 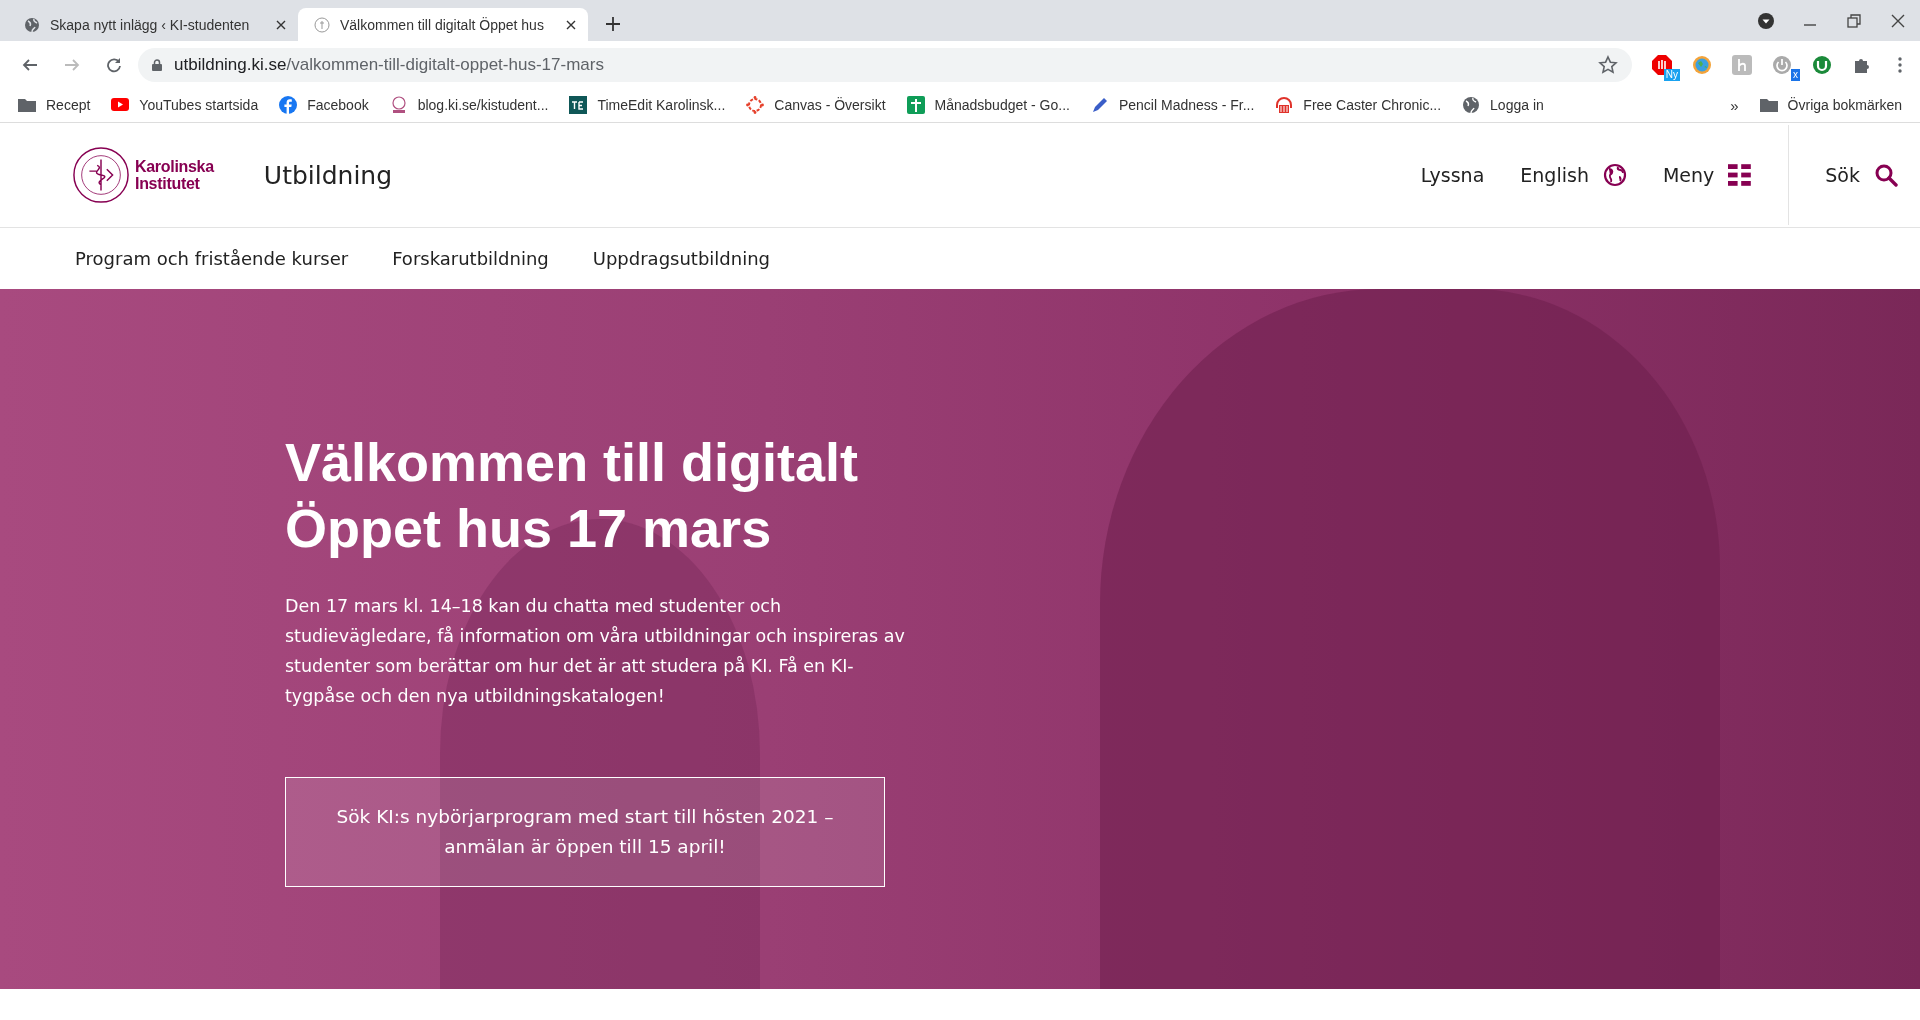 I want to click on bookmark: YouTubes startsida, so click(x=185, y=105).